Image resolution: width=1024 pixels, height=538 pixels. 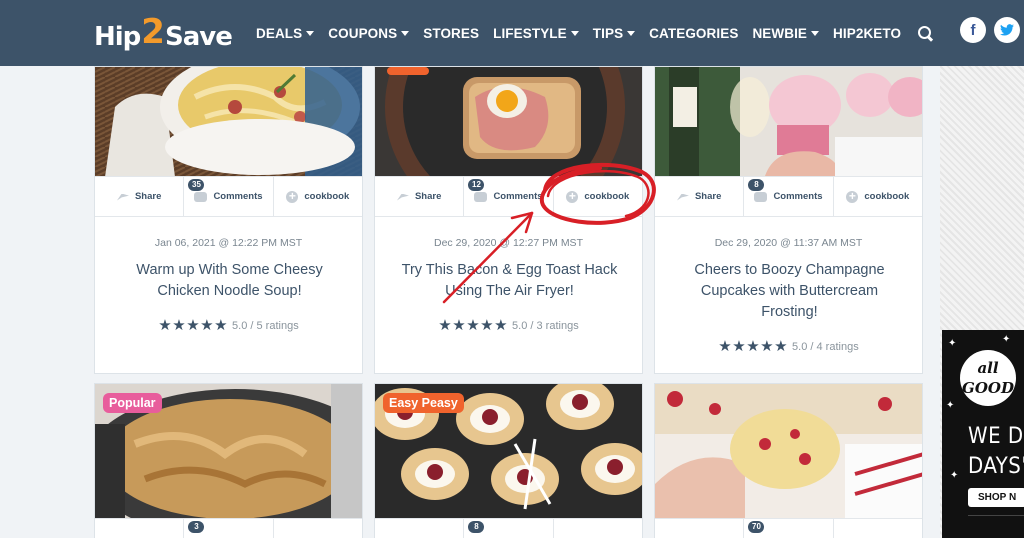 What do you see at coordinates (423, 403) in the screenshot?
I see `easy-peasy-badge: Easy Peasy` at bounding box center [423, 403].